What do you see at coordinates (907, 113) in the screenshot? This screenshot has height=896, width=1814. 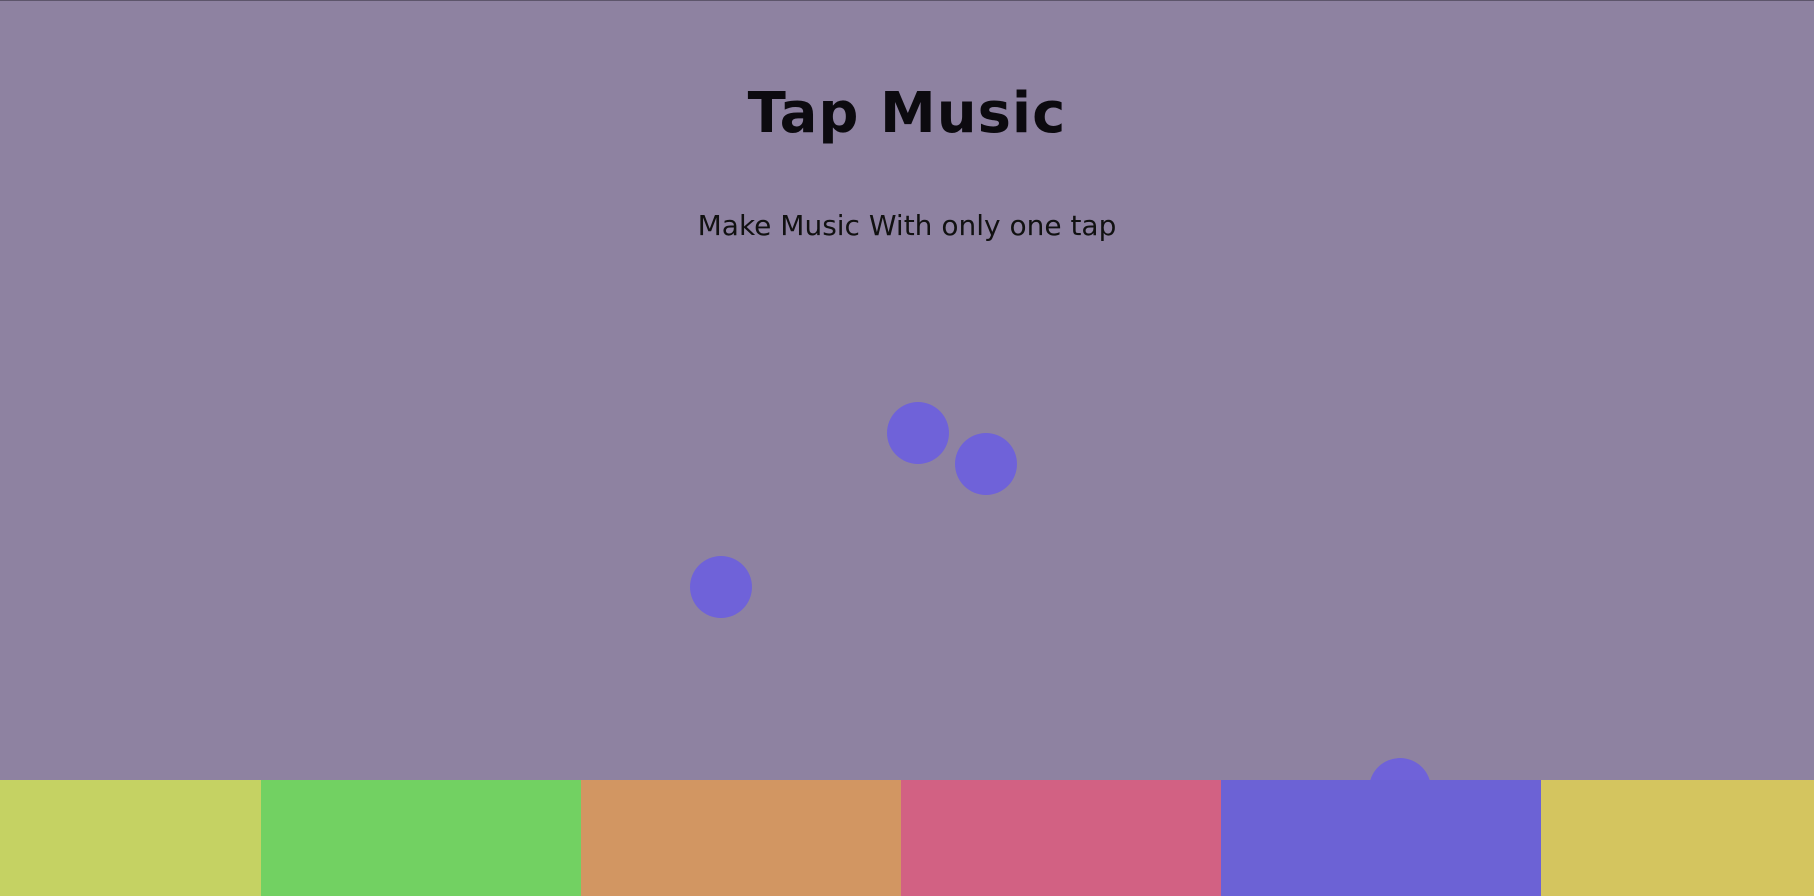 I see `page-title: Tap Music` at bounding box center [907, 113].